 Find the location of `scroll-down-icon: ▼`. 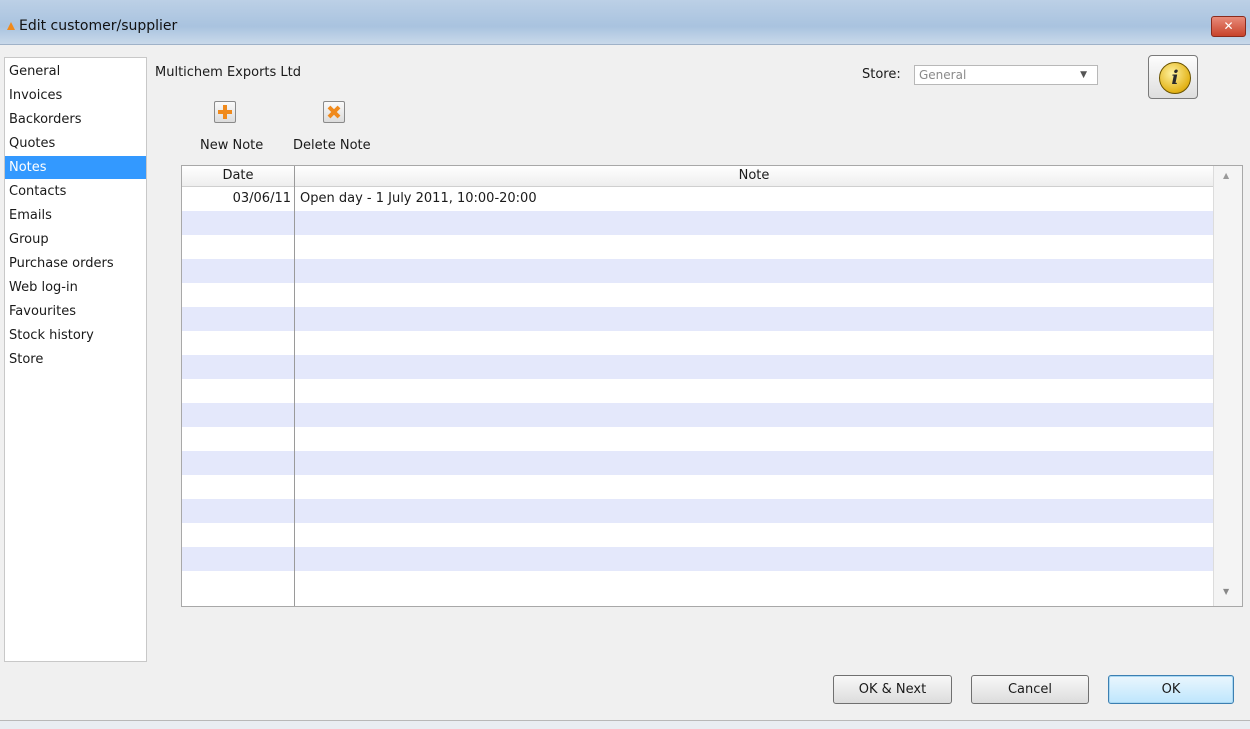

scroll-down-icon: ▼ is located at coordinates (1226, 591).